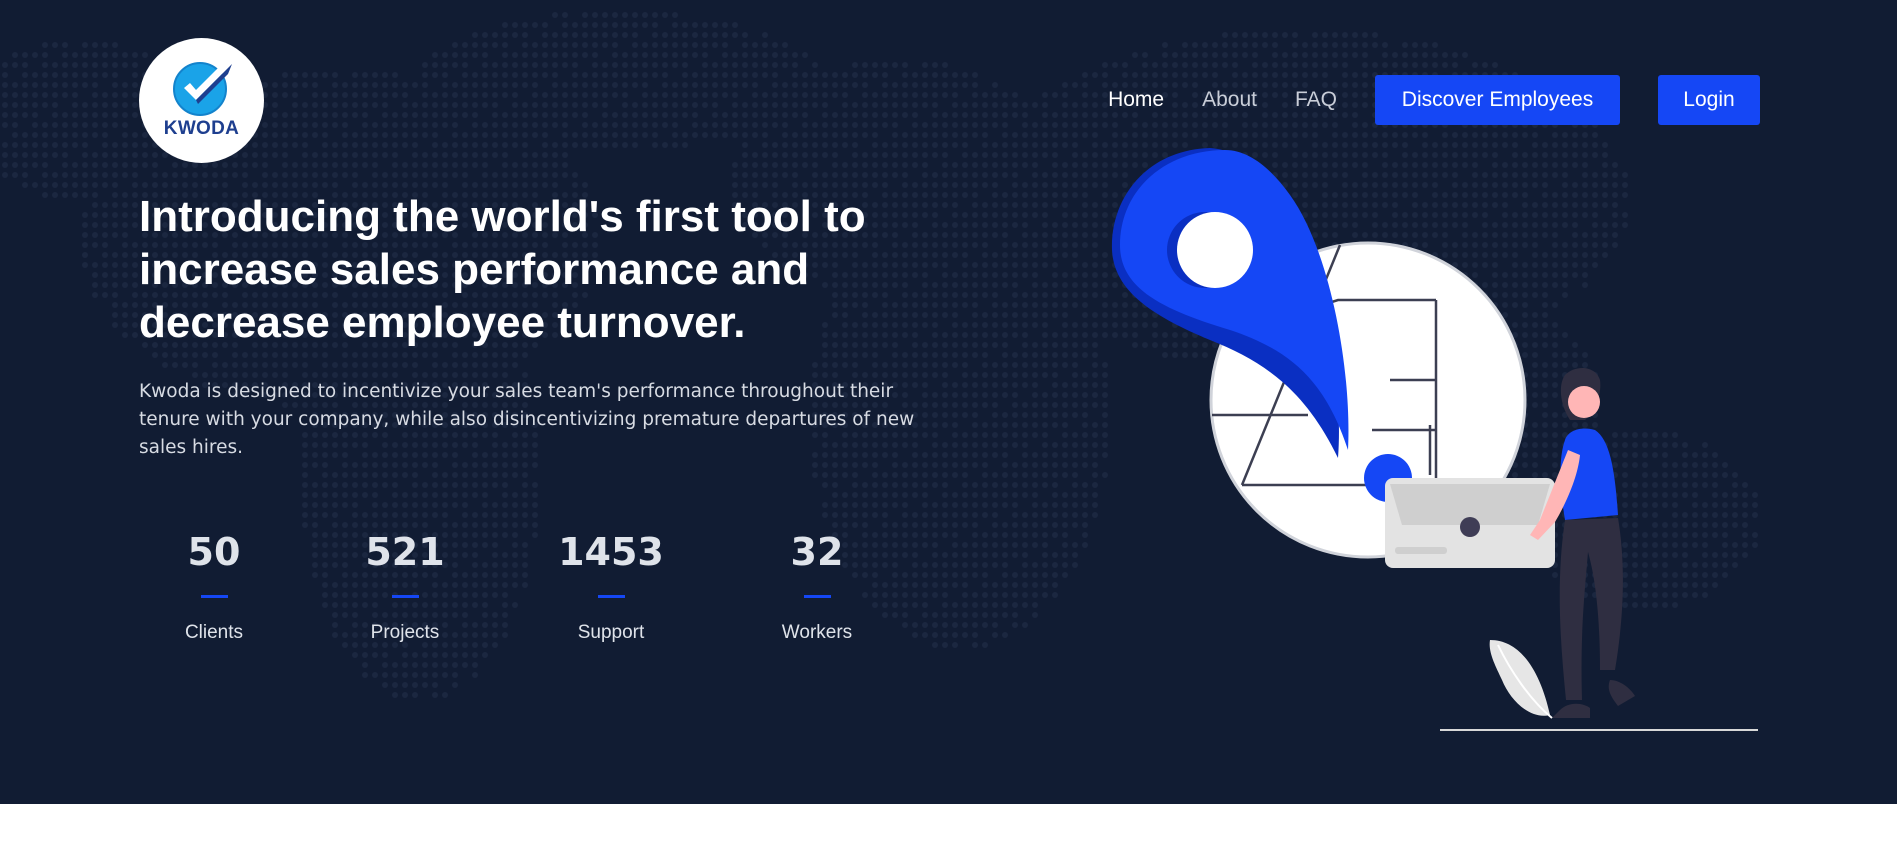 Image resolution: width=1897 pixels, height=865 pixels. I want to click on nav-faq-link: FAQ, so click(1316, 100).